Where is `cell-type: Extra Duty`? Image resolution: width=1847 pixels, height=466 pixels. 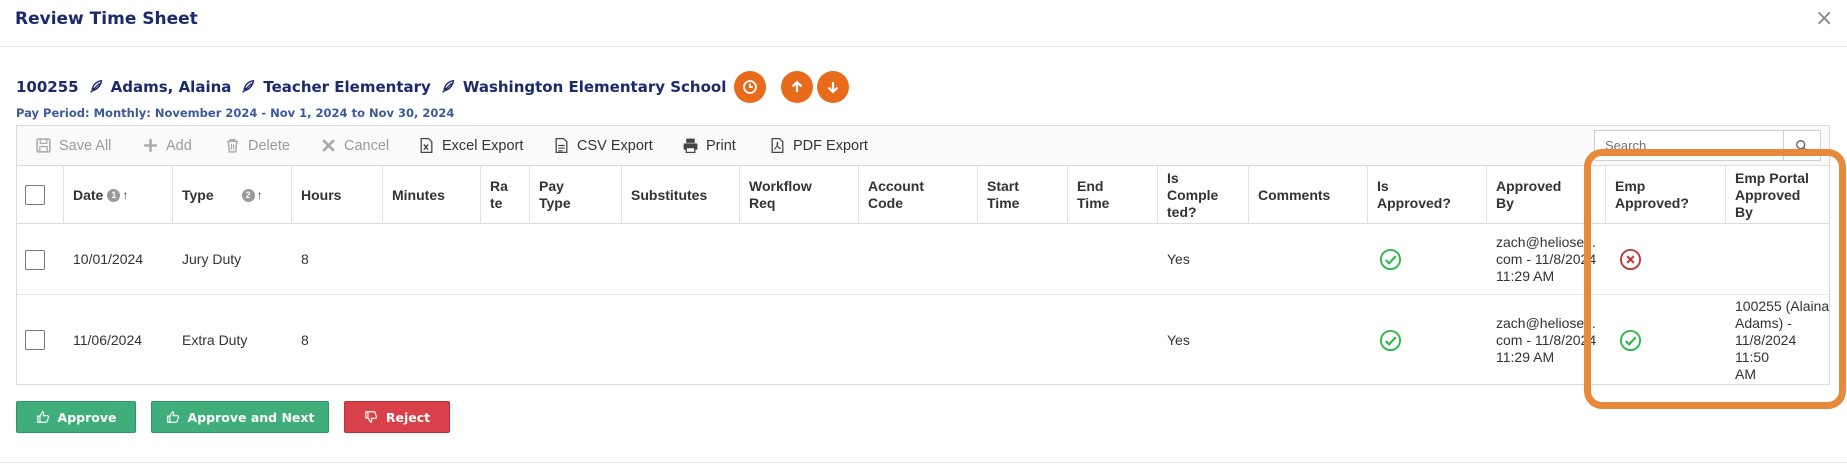
cell-type: Extra Duty is located at coordinates (232, 340).